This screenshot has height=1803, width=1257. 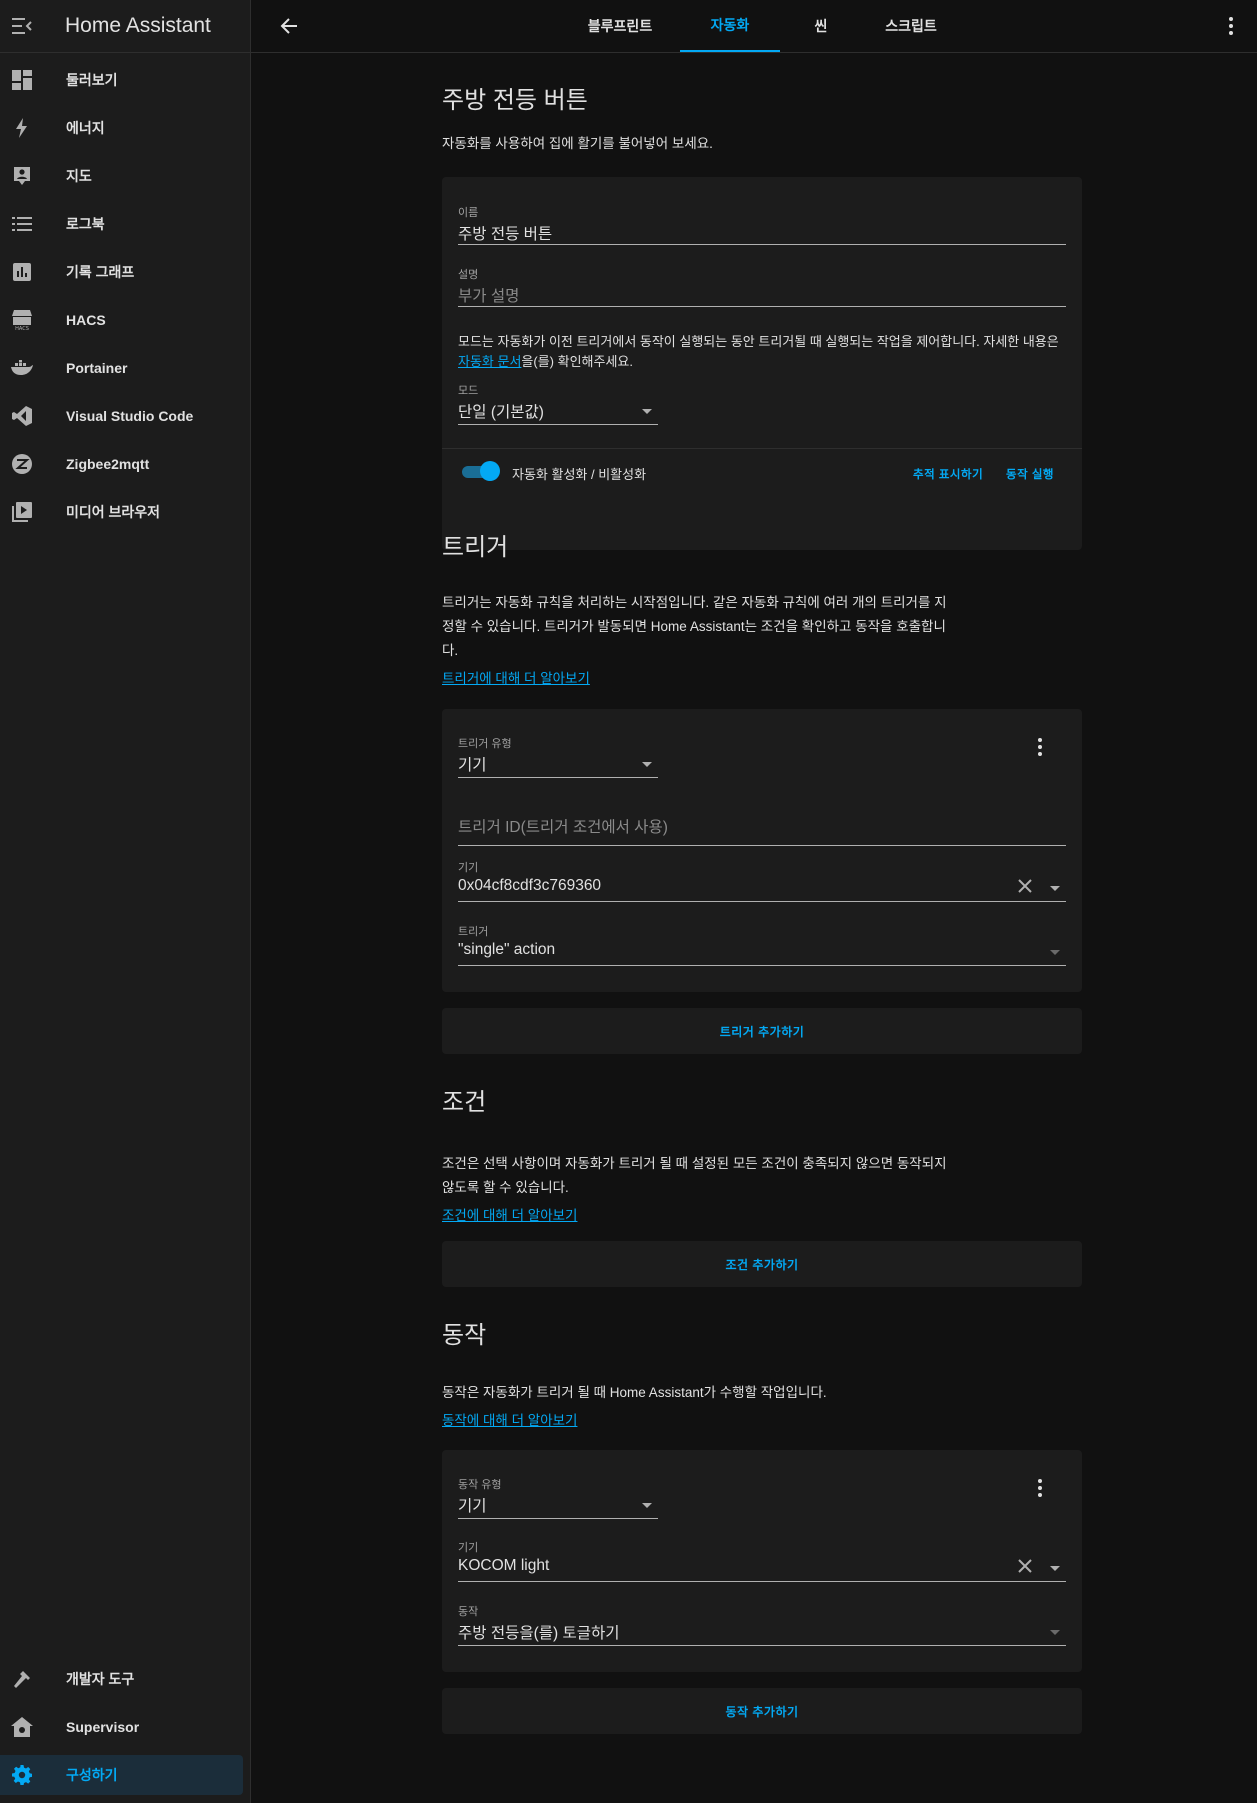 I want to click on action-type-value: 기기, so click(x=472, y=1506).